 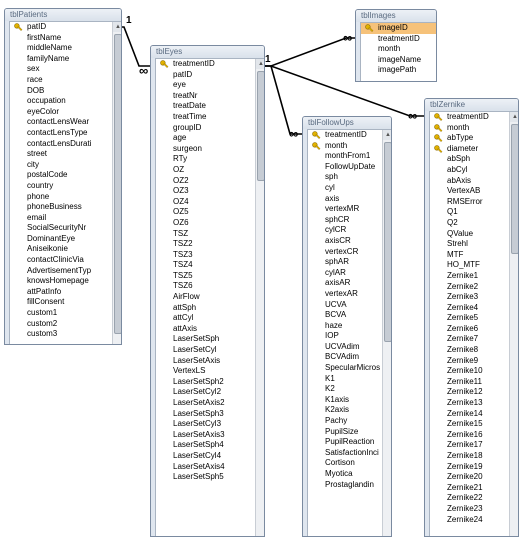 What do you see at coordinates (65, 271) in the screenshot?
I see `field-row: AdvertisementTyp` at bounding box center [65, 271].